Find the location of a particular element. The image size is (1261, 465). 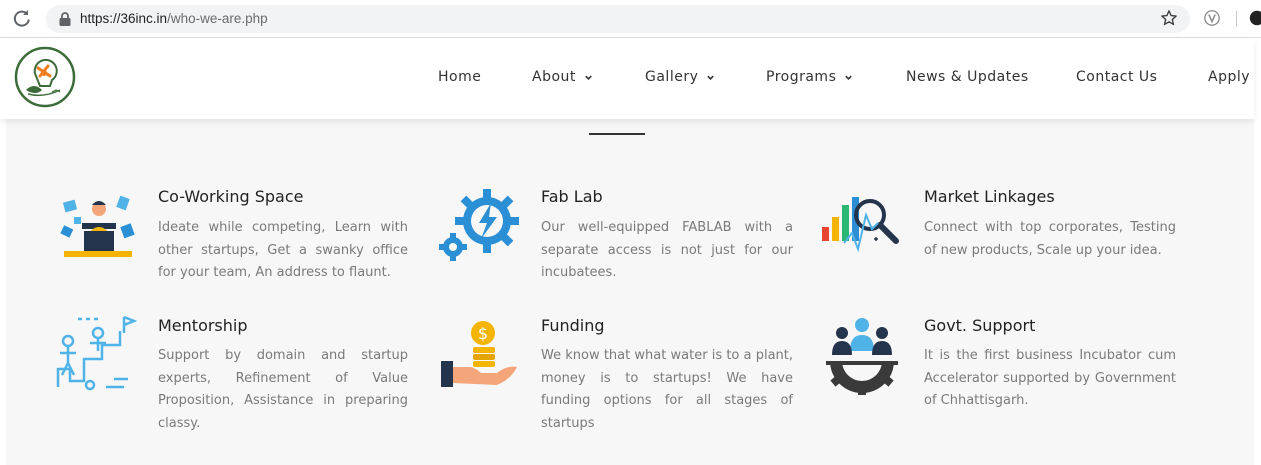

coworking-icon is located at coordinates (97, 226).